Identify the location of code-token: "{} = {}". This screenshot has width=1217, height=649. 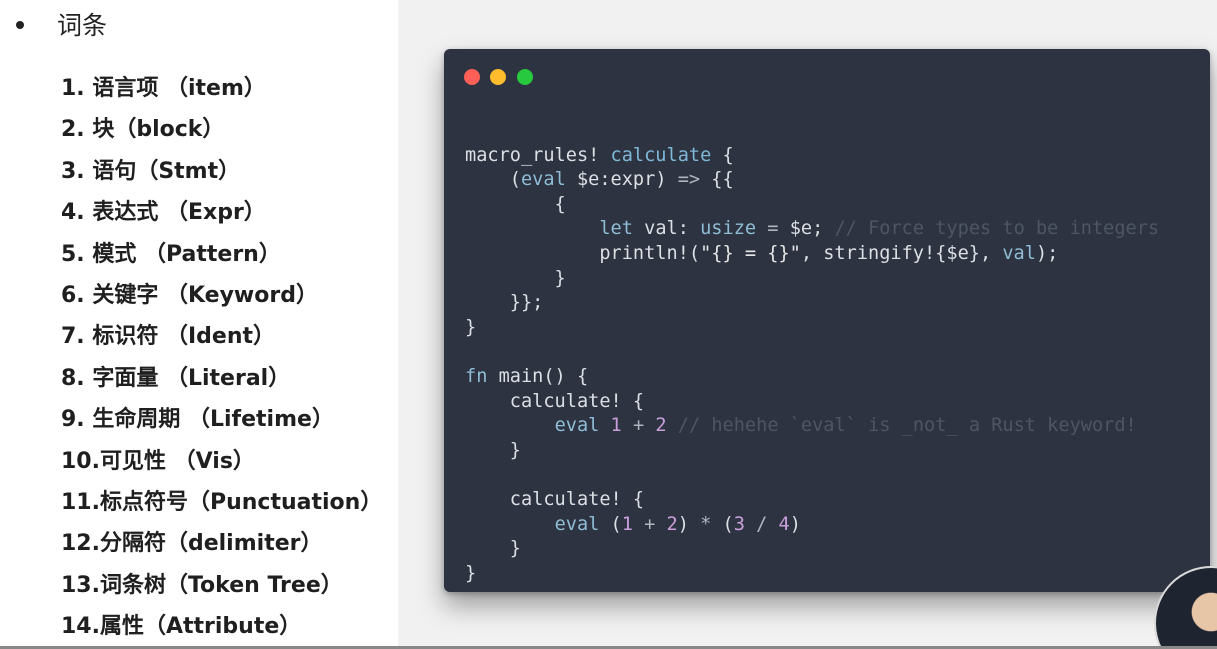
(750, 253).